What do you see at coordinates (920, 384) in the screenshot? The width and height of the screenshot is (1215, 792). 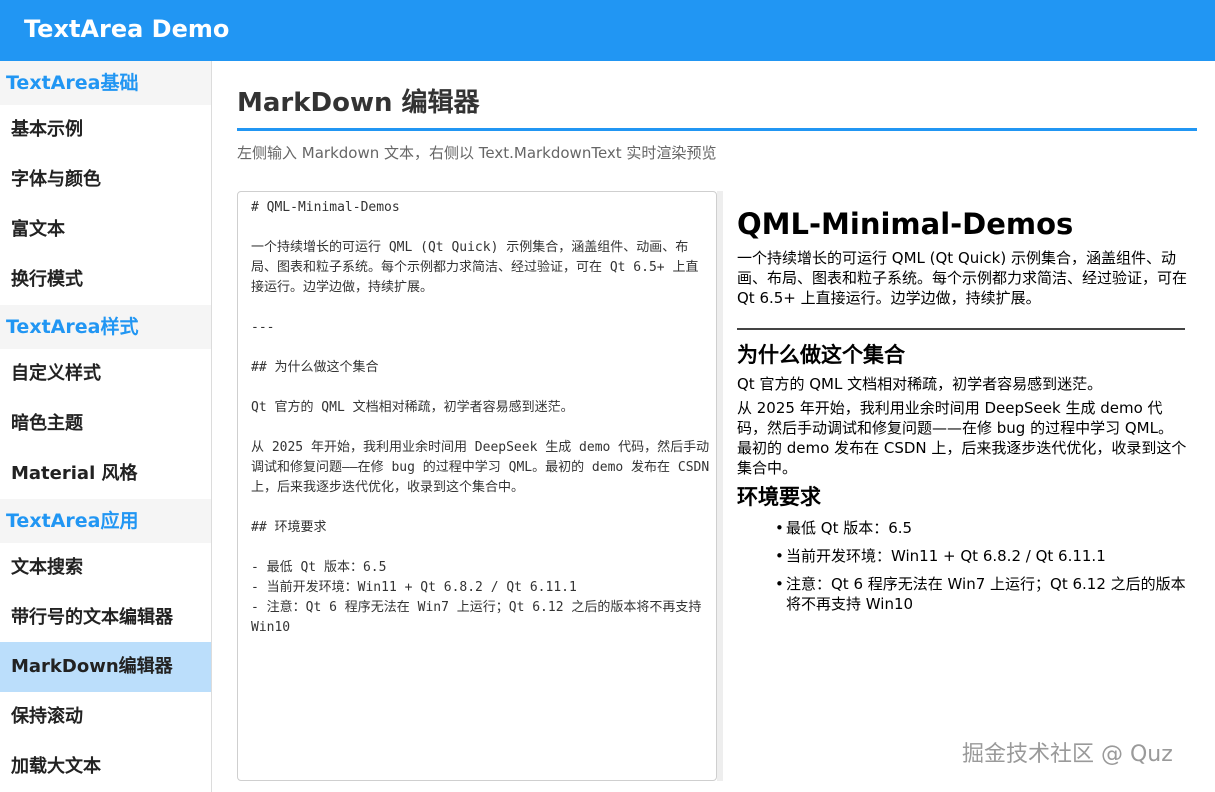 I see `preview-why-paragraph-1: Qt 官方的 QML 文档相对稀疏，初学者容易感到迷茫。` at bounding box center [920, 384].